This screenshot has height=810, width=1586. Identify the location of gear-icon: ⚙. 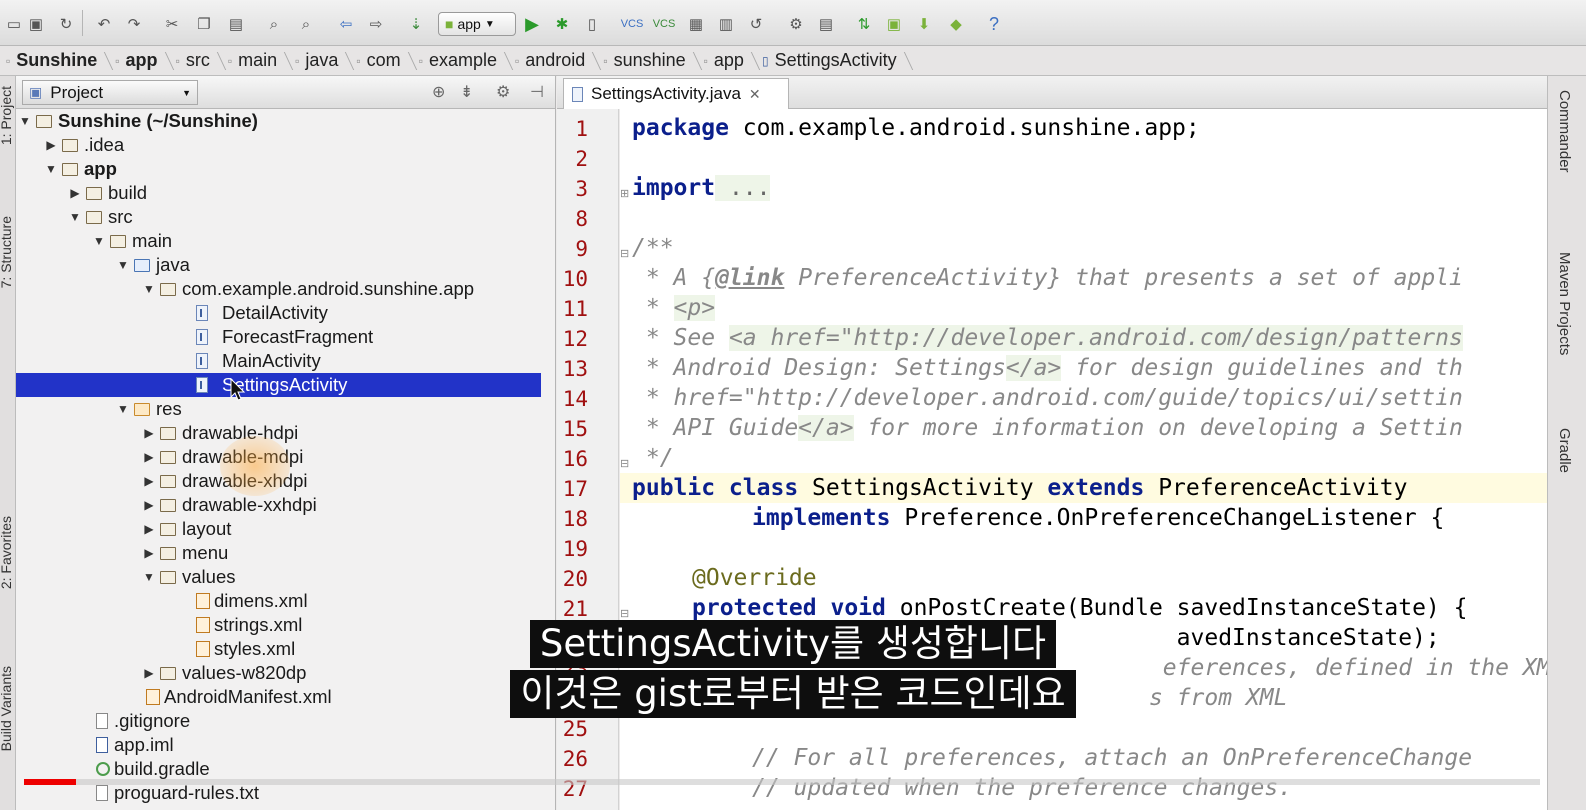
(503, 92).